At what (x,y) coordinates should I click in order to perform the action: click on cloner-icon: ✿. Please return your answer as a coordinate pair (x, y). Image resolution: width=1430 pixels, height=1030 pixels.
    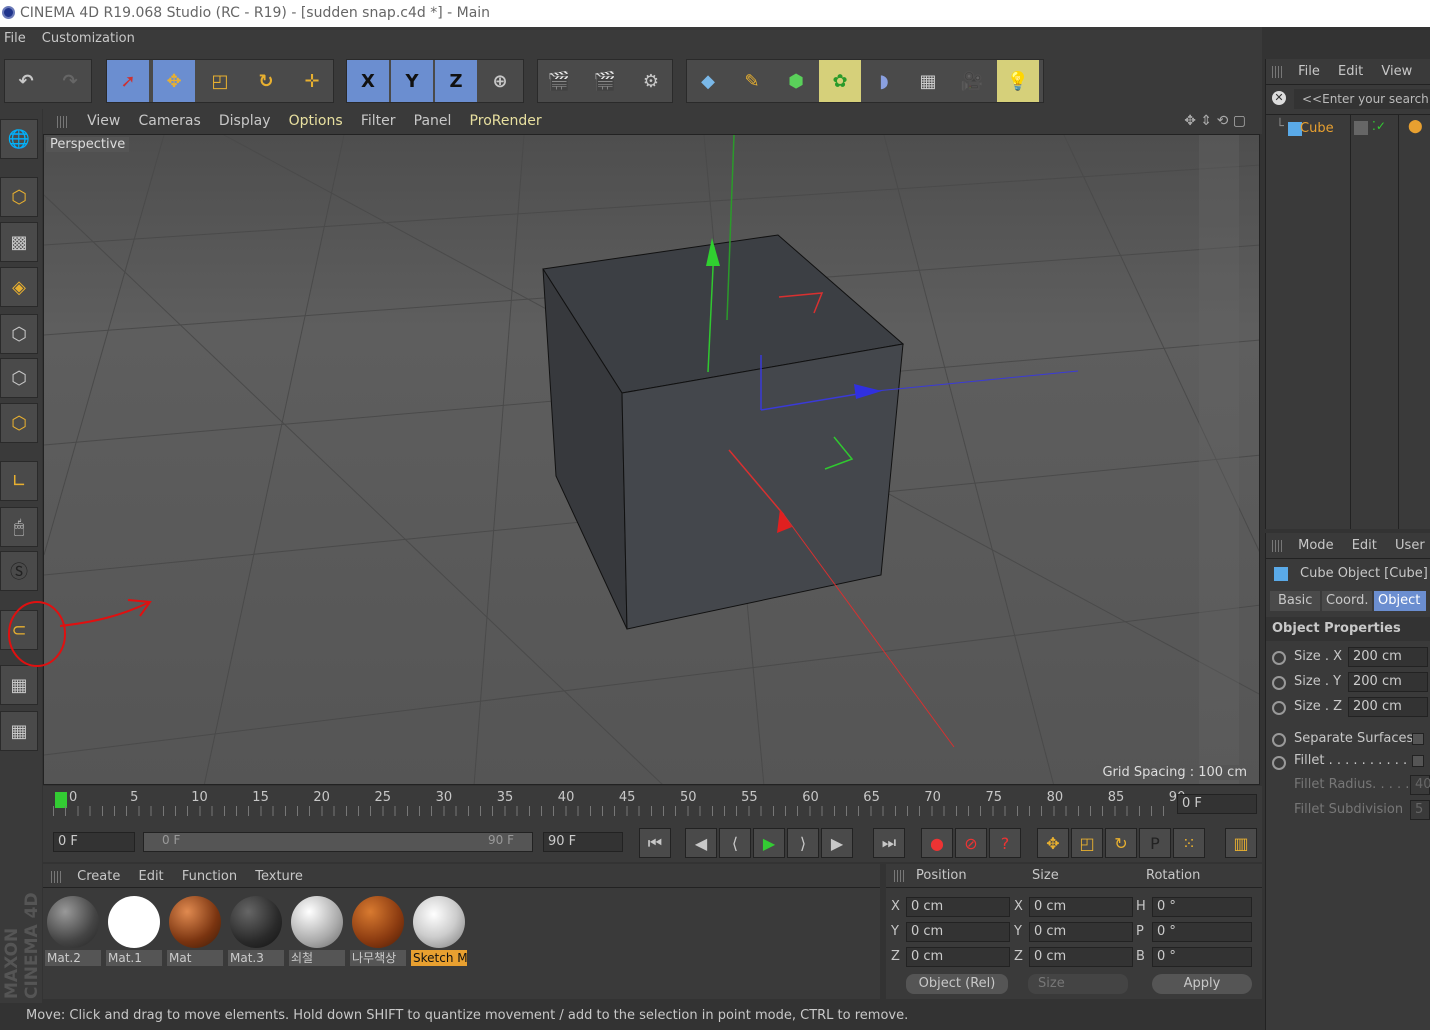
    Looking at the image, I should click on (840, 81).